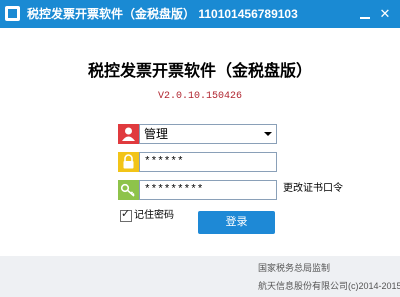 The width and height of the screenshot is (400, 297). Describe the element at coordinates (128, 190) in the screenshot. I see `key-icon` at that location.